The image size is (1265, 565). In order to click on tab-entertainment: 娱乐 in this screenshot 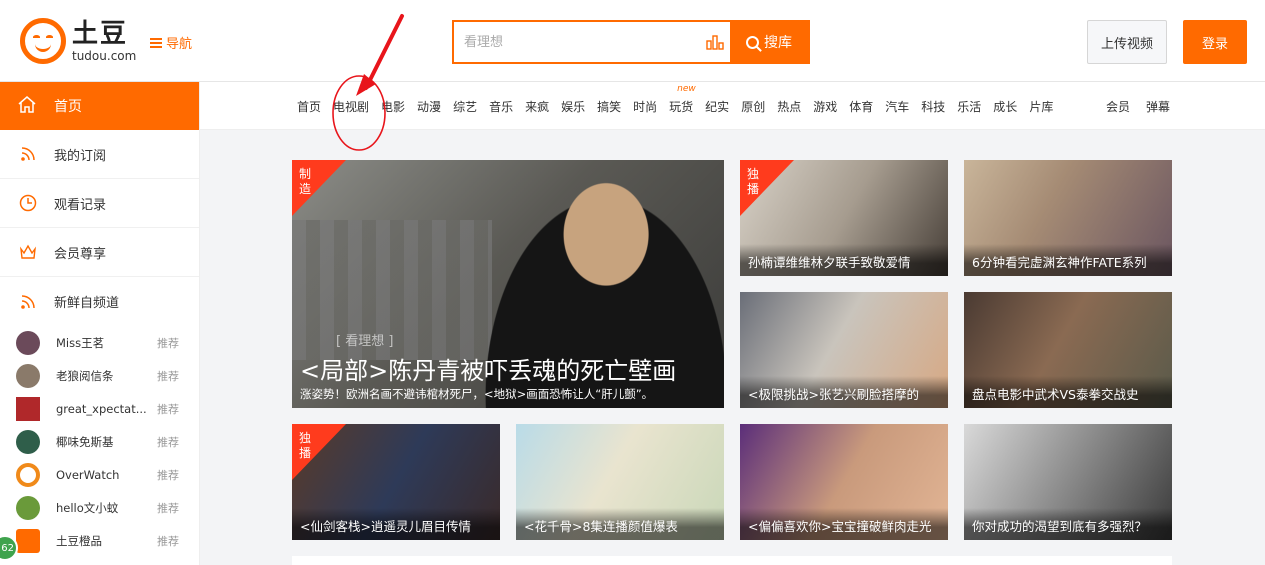, I will do `click(573, 106)`.